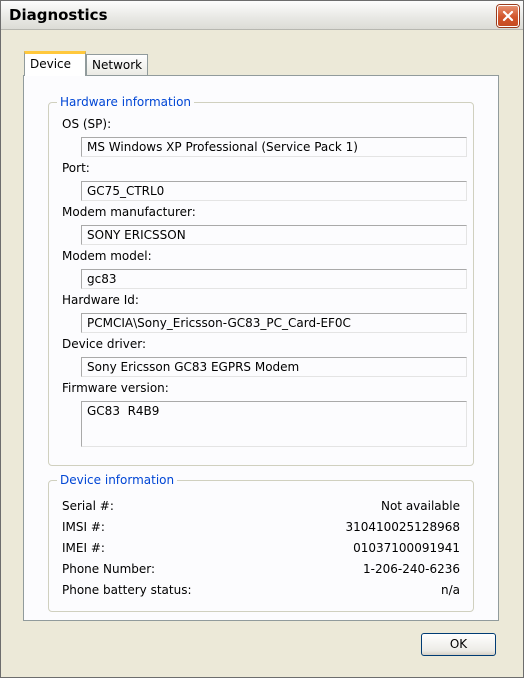 The width and height of the screenshot is (524, 678). What do you see at coordinates (274, 424) in the screenshot?
I see `firmware-version-field: GC83 R4B9` at bounding box center [274, 424].